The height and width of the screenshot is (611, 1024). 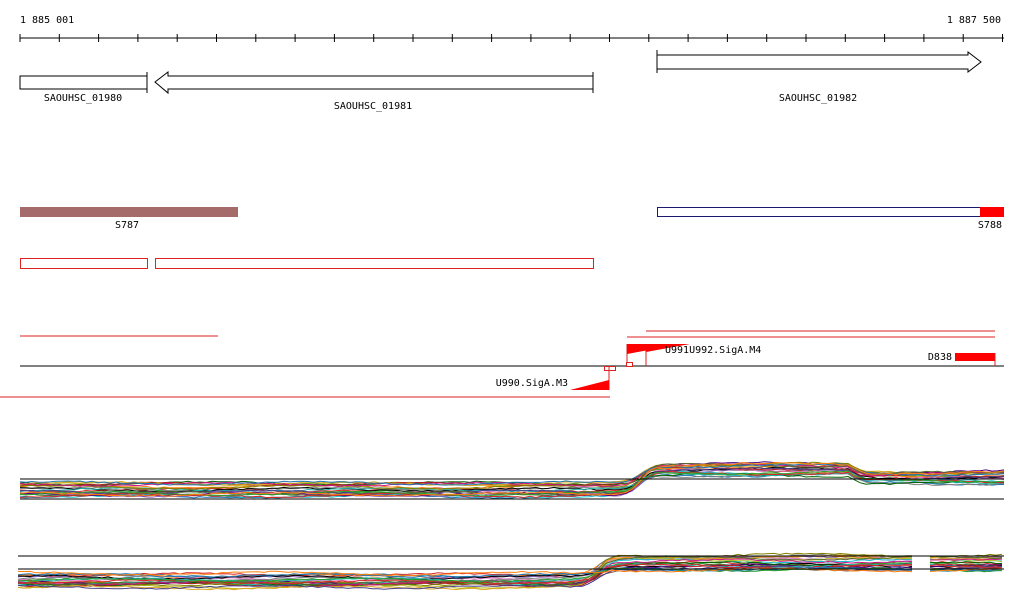 I want to click on promoter-box-u990, so click(x=610, y=368).